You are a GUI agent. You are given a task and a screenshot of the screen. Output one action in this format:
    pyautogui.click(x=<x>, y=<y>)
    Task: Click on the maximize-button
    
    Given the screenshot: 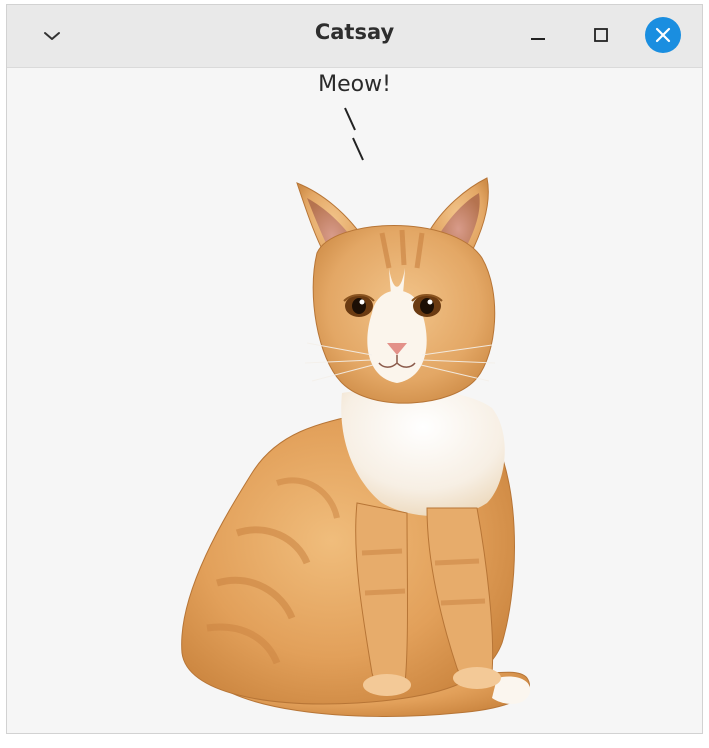 What is the action you would take?
    pyautogui.click(x=601, y=35)
    